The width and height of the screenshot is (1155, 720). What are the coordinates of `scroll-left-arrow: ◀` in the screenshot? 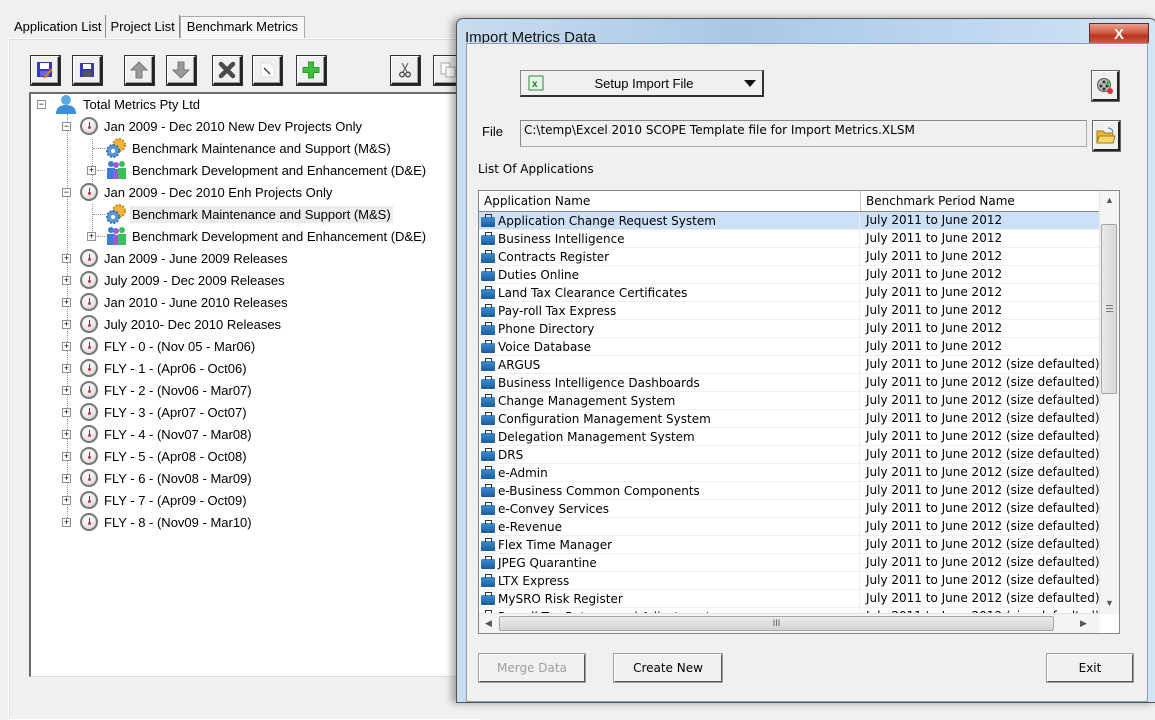 It's located at (488, 623).